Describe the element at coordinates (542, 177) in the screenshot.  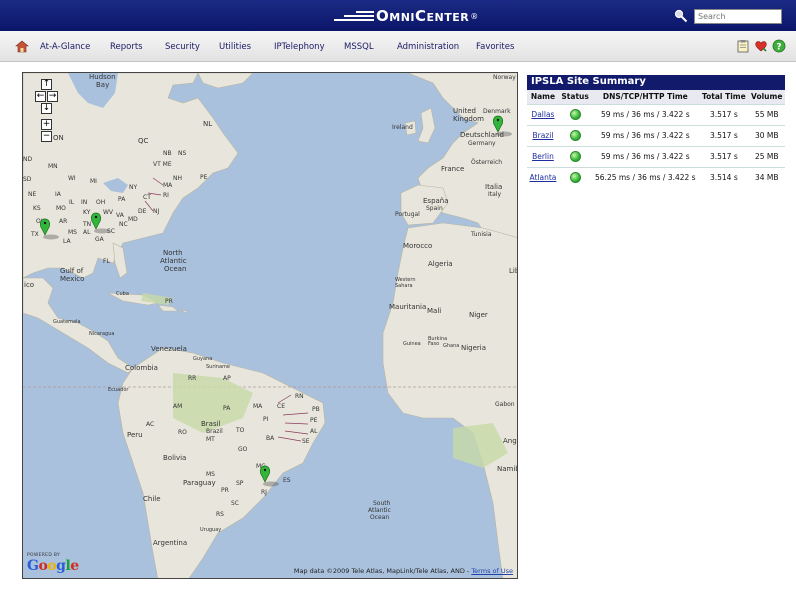
I see `site-link-atlanta: Atlanta` at that location.